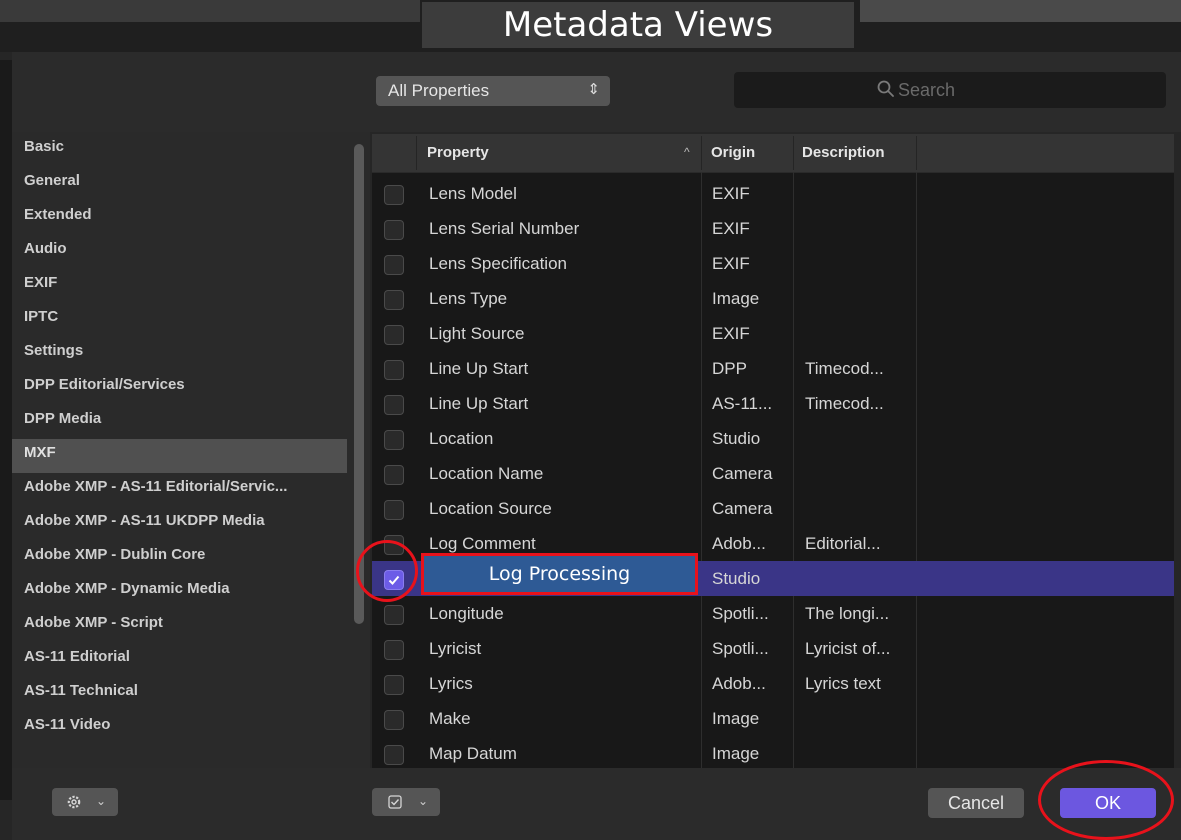 The image size is (1181, 840). Describe the element at coordinates (179, 286) in the screenshot. I see `sidebar-item: EXIF` at that location.